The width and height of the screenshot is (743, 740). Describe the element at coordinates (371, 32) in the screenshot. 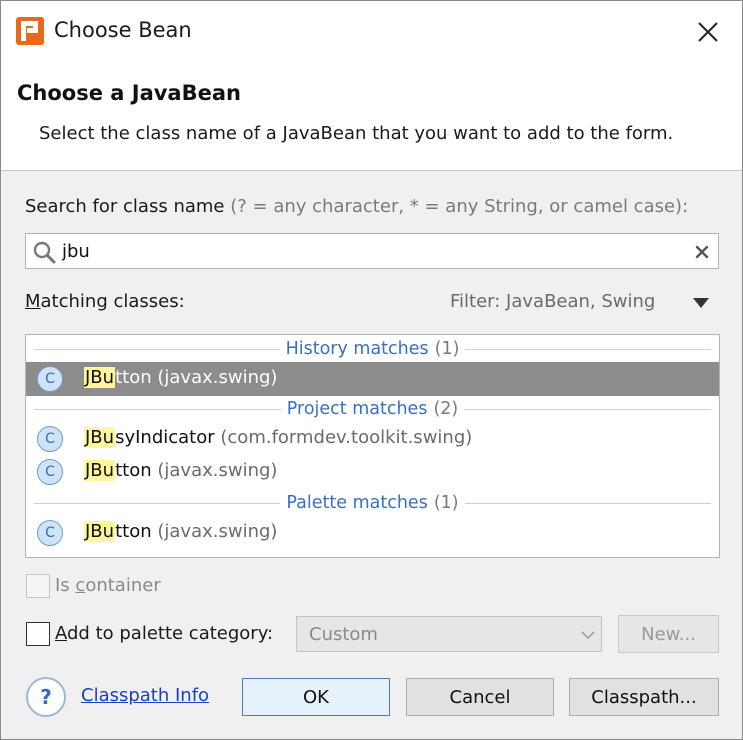

I see `title-bar: Choose Bean` at that location.